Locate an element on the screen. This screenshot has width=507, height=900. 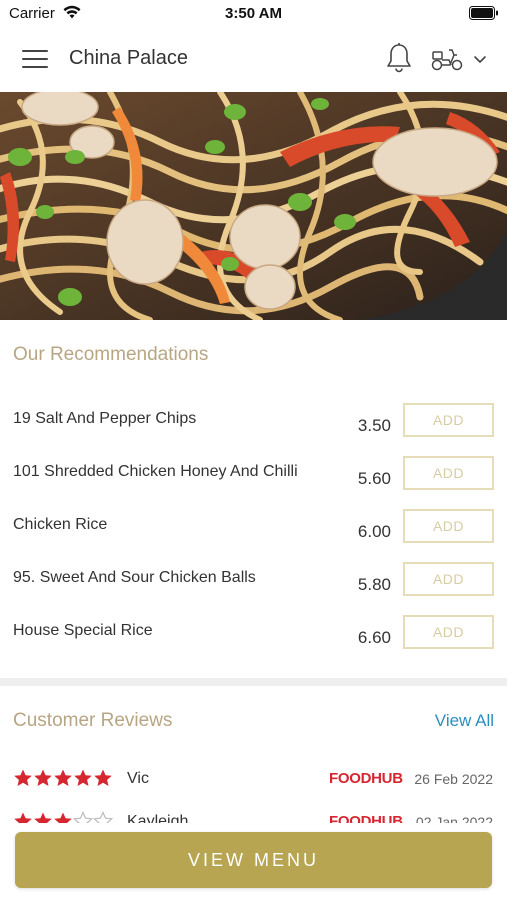
item-price: 5.60 is located at coordinates (374, 478).